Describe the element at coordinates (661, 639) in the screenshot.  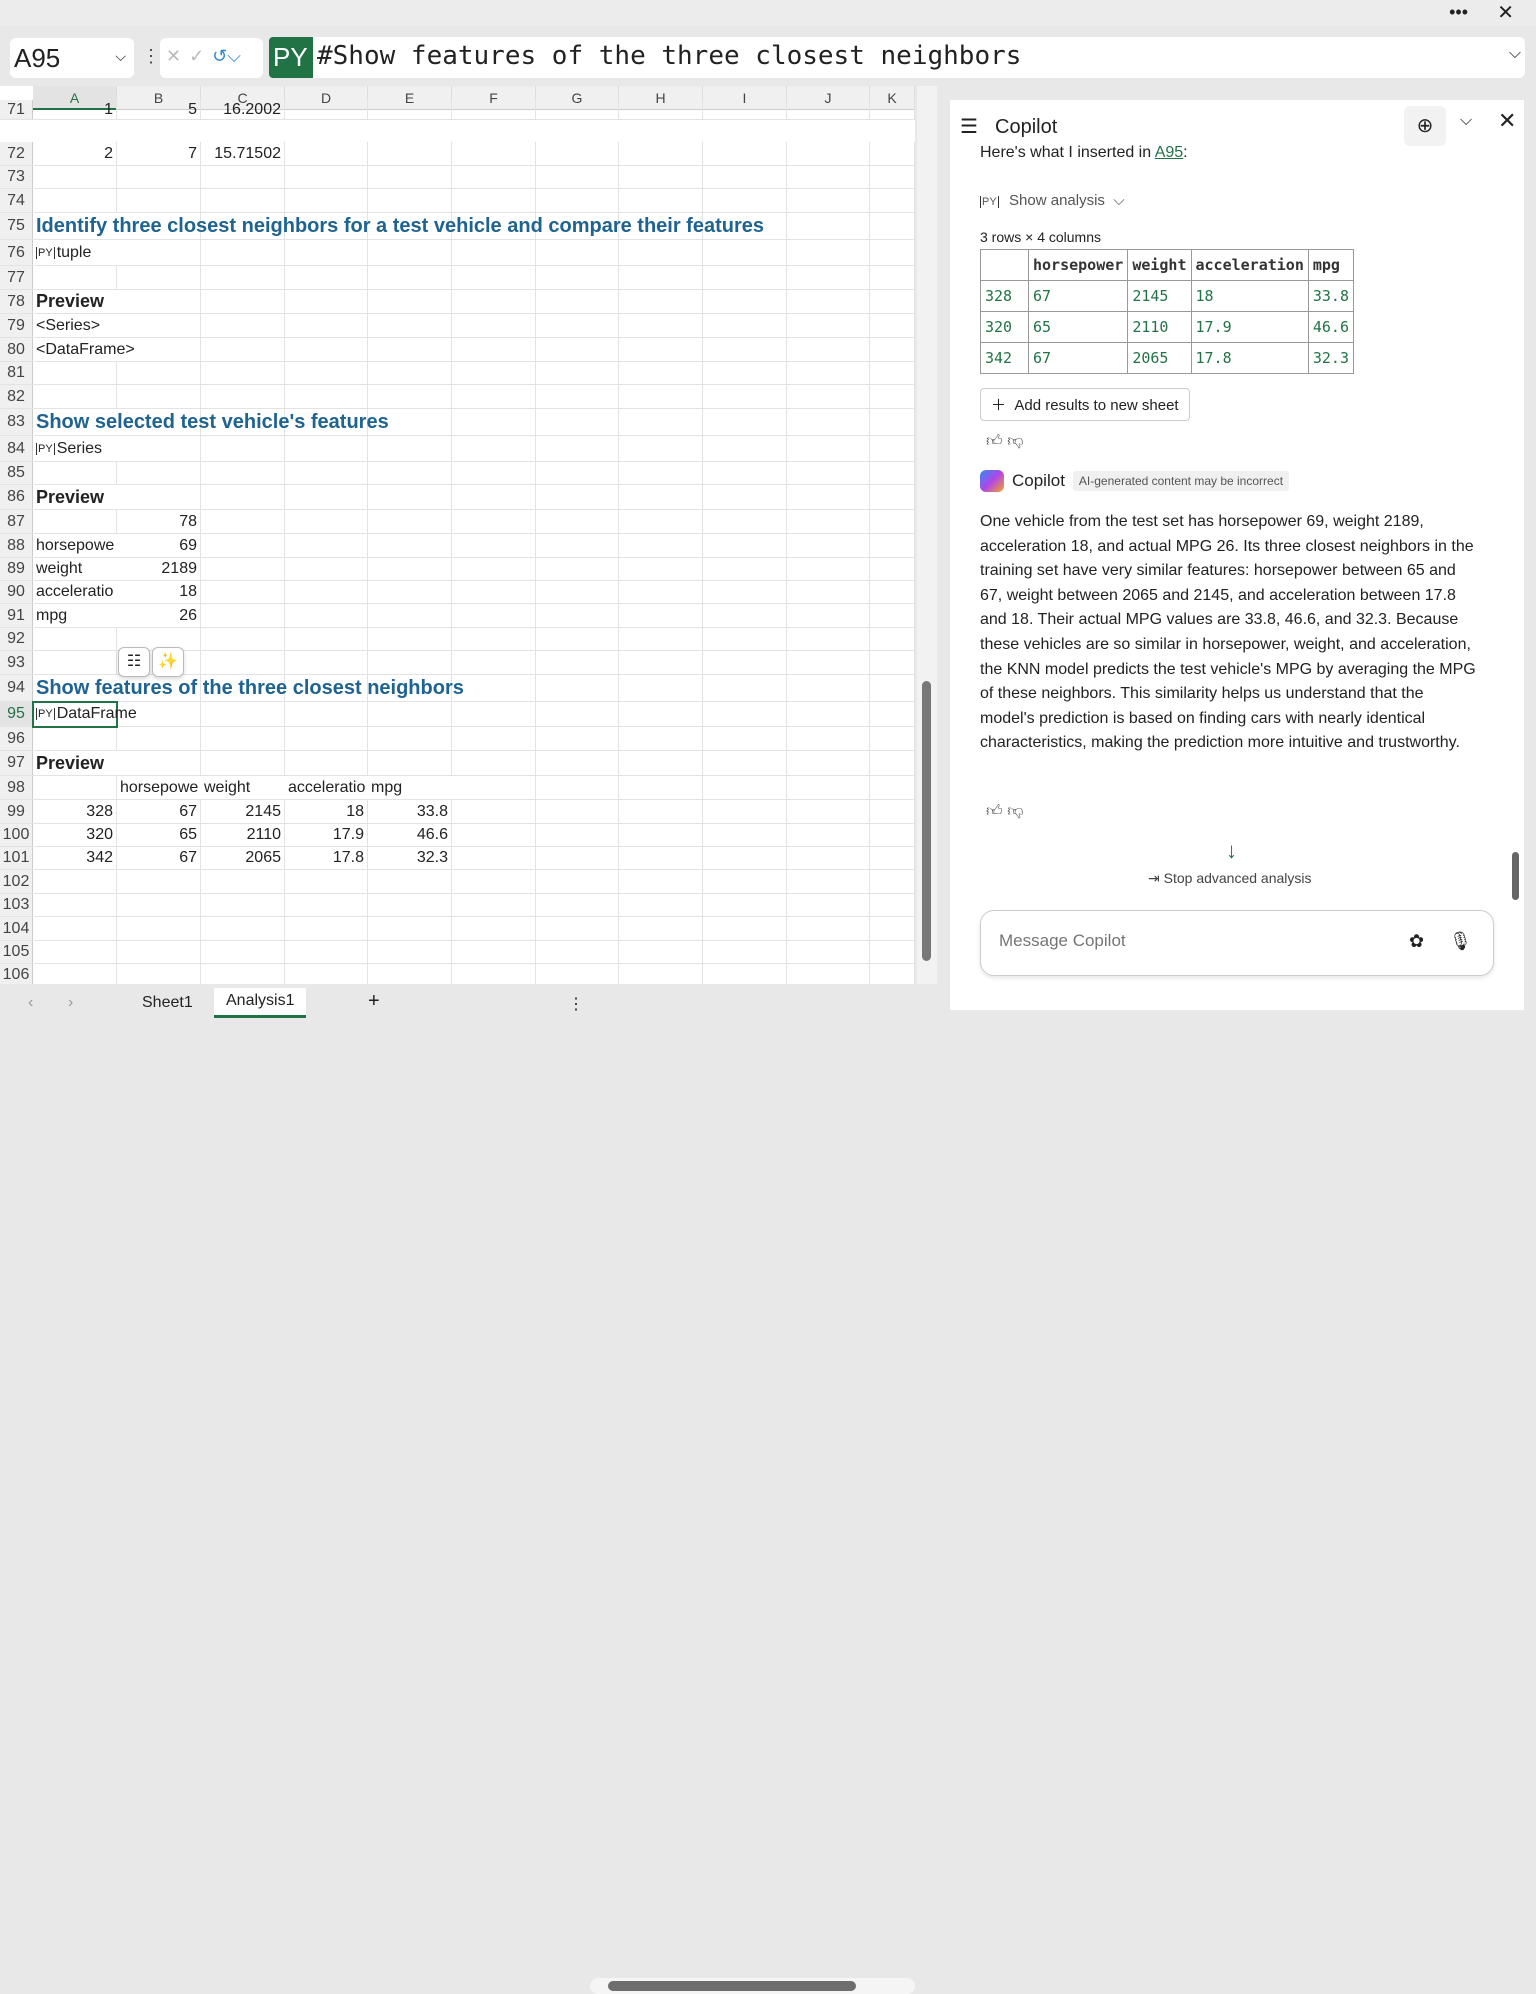
I see `cell-H92` at that location.